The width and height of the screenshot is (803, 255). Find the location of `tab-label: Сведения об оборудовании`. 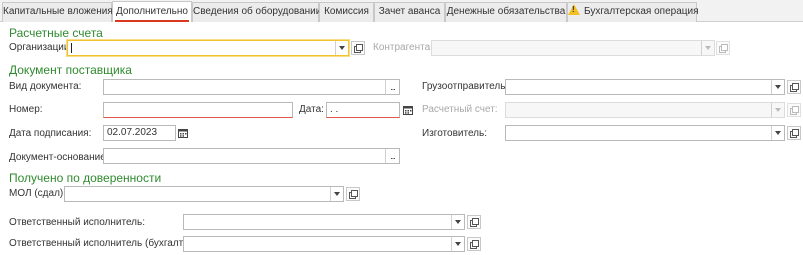

tab-label: Сведения об оборудовании is located at coordinates (257, 11).